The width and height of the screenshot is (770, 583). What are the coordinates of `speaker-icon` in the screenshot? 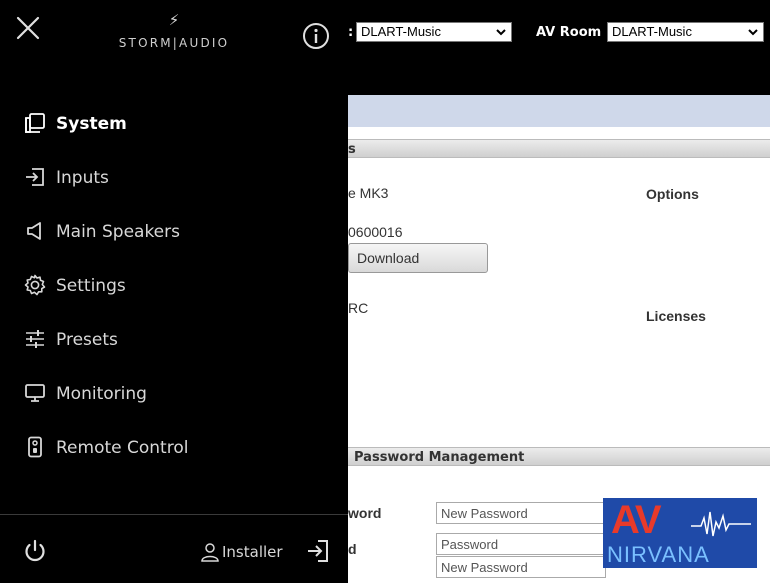 It's located at (34, 231).